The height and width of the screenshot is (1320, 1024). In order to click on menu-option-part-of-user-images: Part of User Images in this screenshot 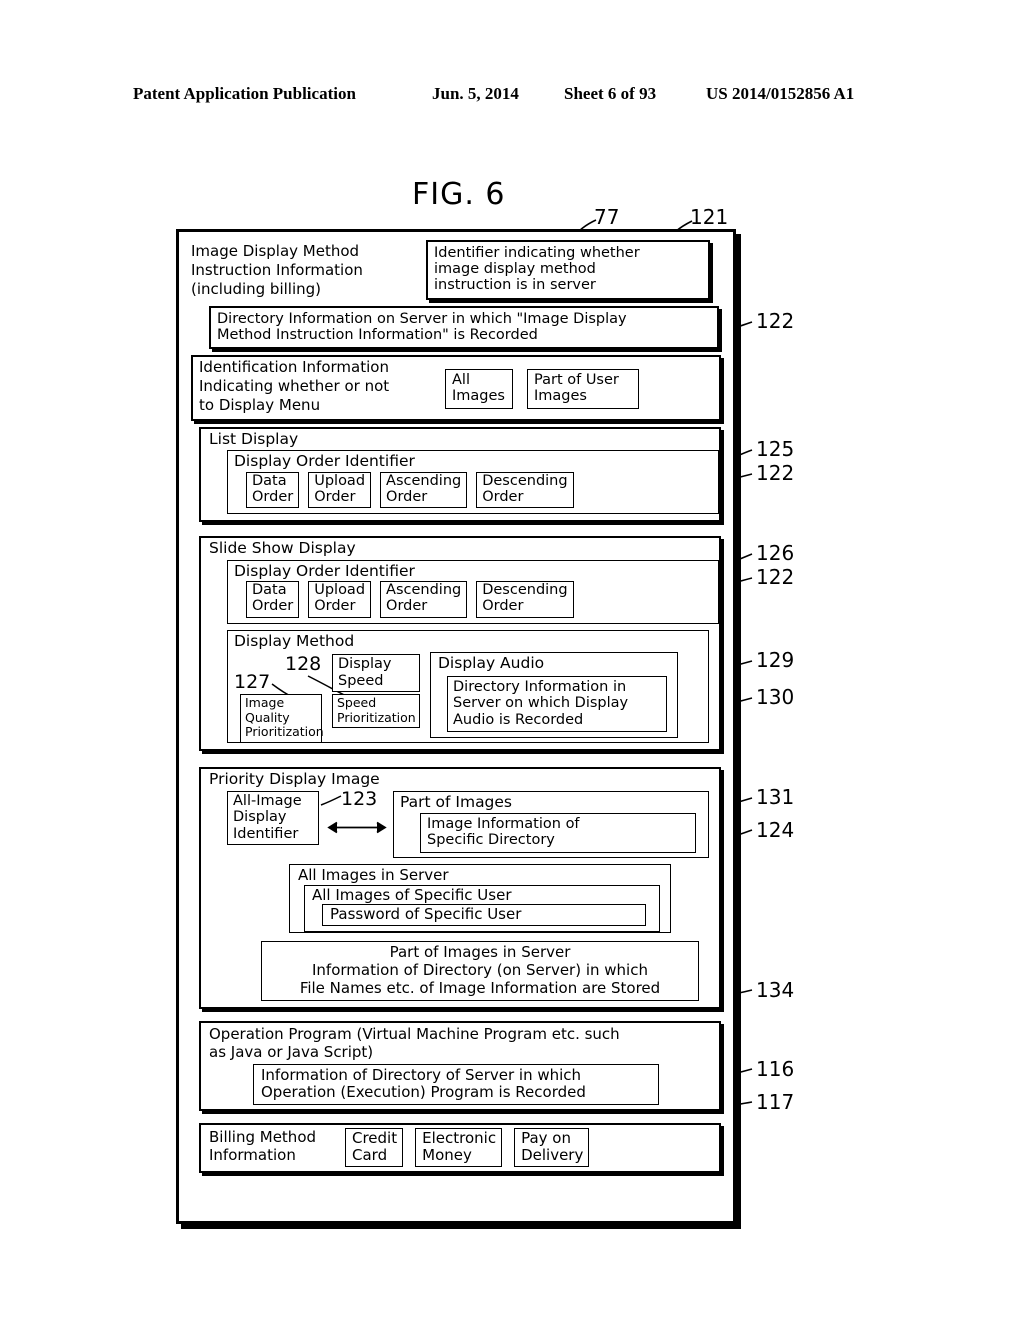, I will do `click(583, 389)`.